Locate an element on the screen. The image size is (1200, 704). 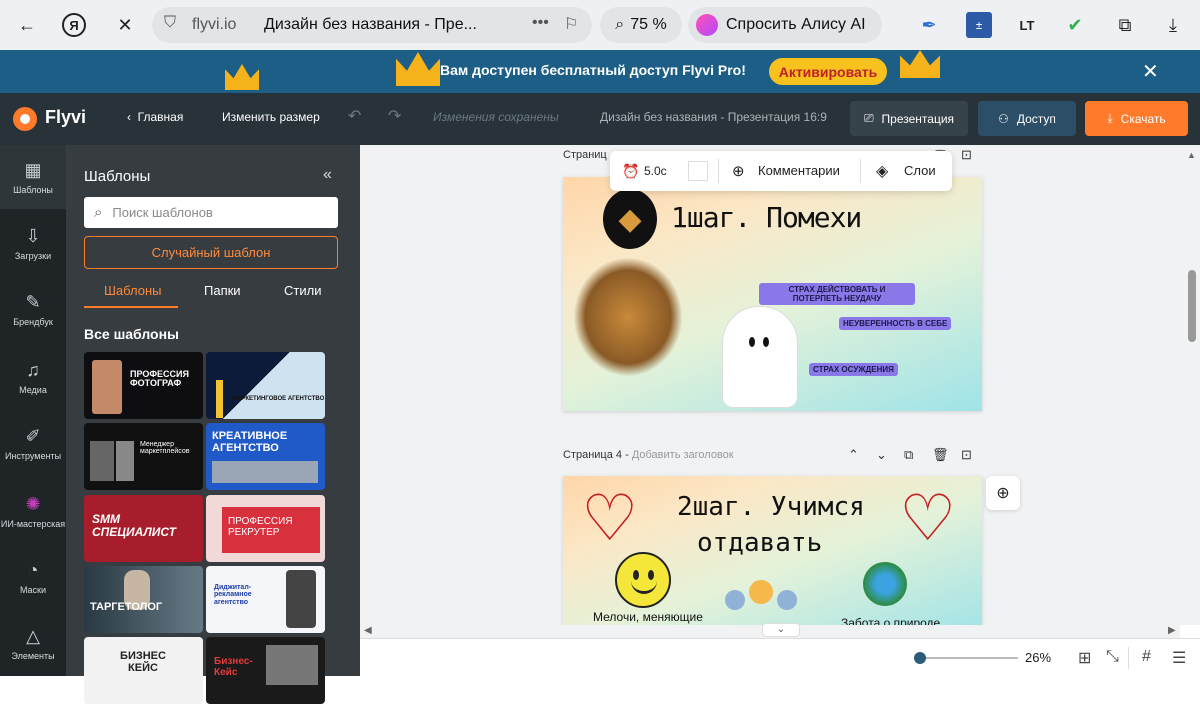
zoom-value: 75 % is located at coordinates (648, 24).